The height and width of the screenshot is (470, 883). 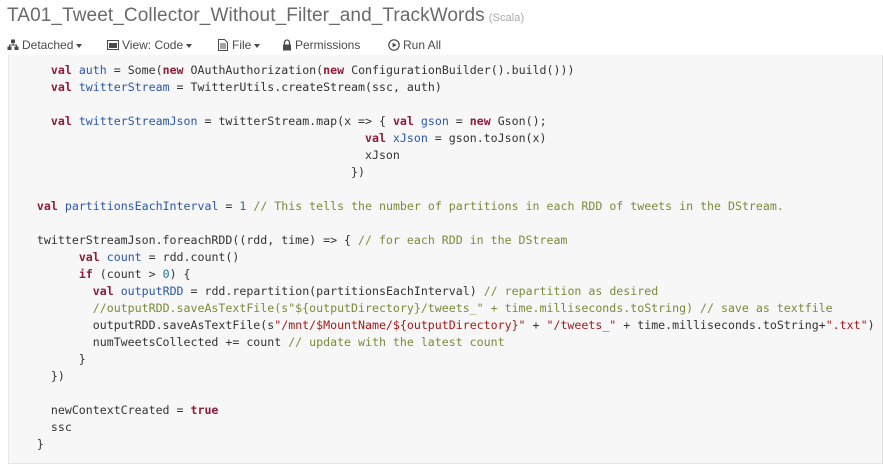 What do you see at coordinates (204, 410) in the screenshot?
I see `code-token: true` at bounding box center [204, 410].